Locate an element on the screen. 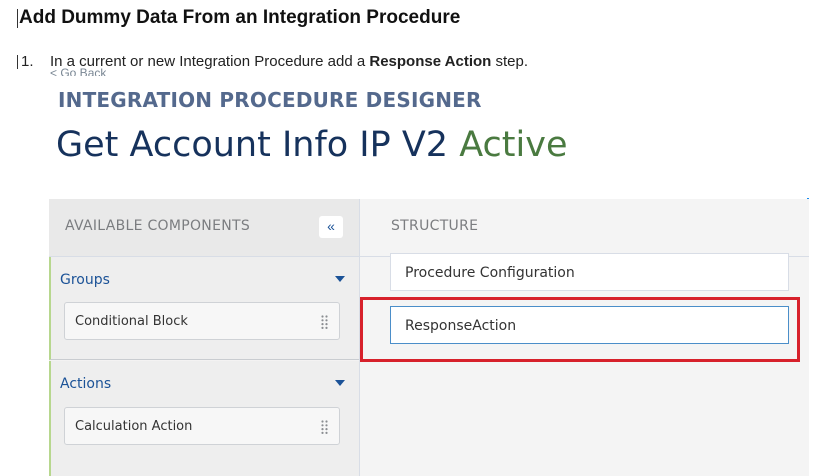 The height and width of the screenshot is (476, 829). collapse-icon: « is located at coordinates (331, 226).